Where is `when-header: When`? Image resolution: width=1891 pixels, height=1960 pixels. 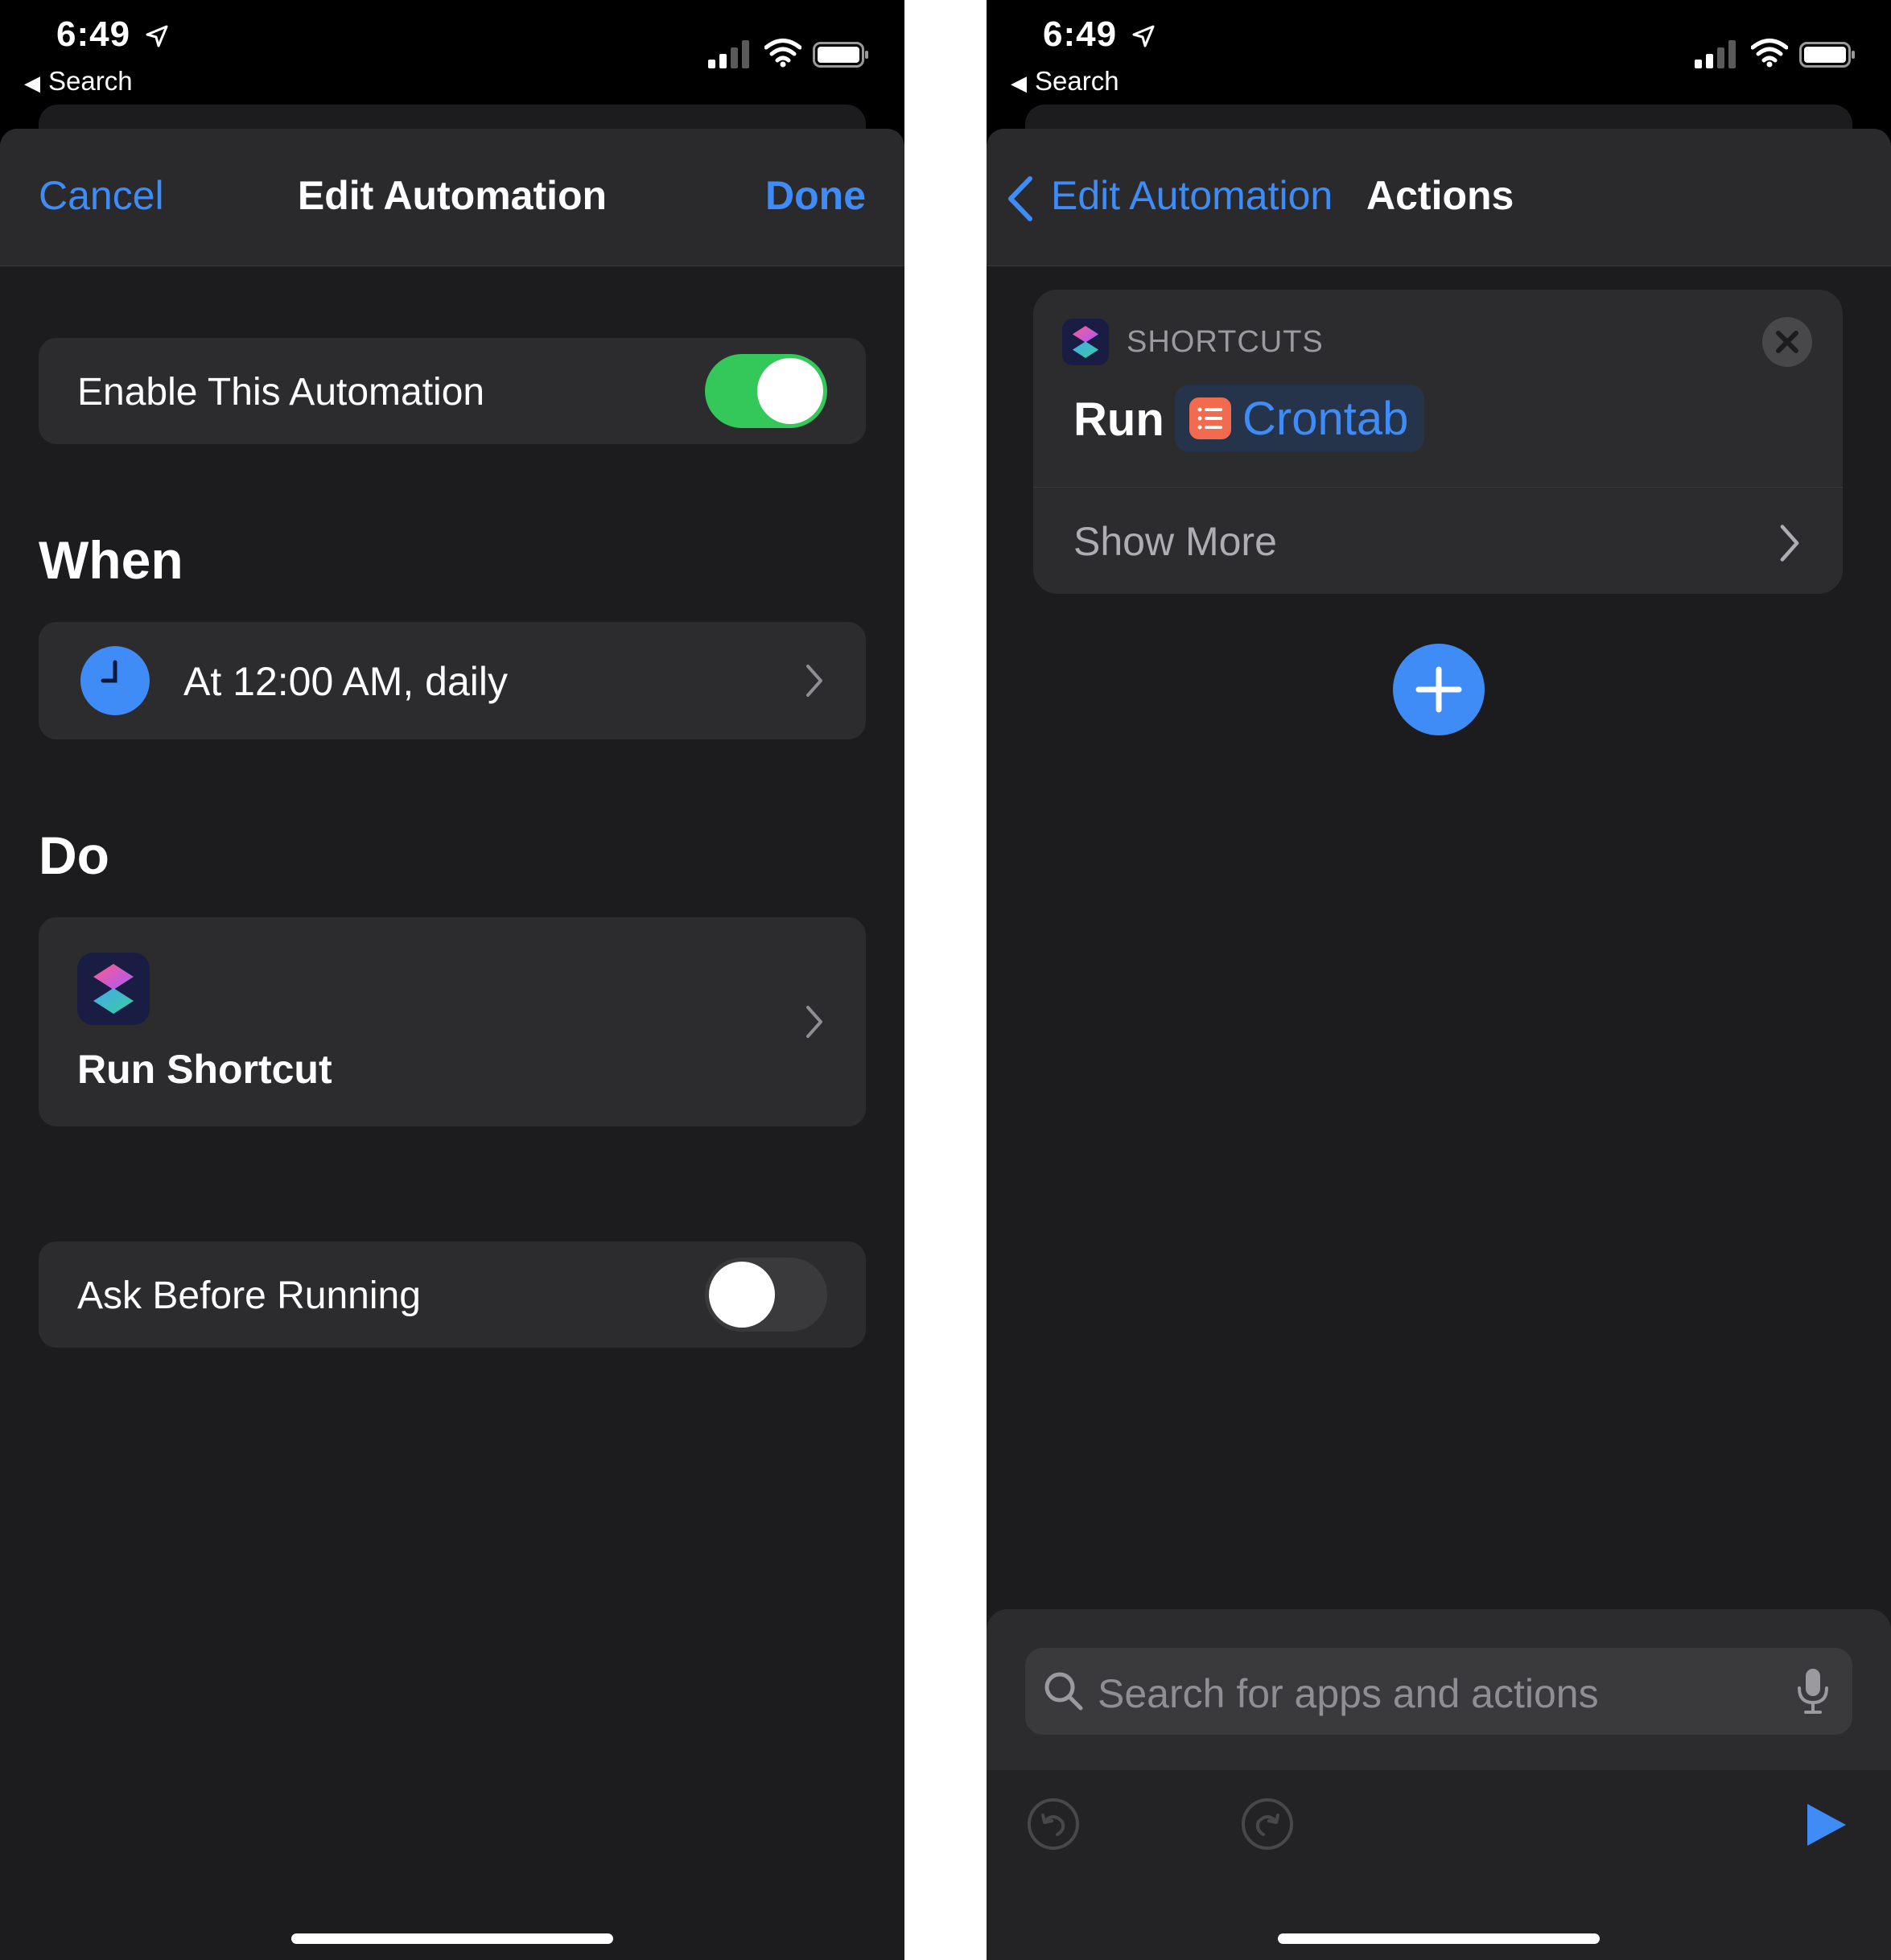 when-header: When is located at coordinates (111, 560).